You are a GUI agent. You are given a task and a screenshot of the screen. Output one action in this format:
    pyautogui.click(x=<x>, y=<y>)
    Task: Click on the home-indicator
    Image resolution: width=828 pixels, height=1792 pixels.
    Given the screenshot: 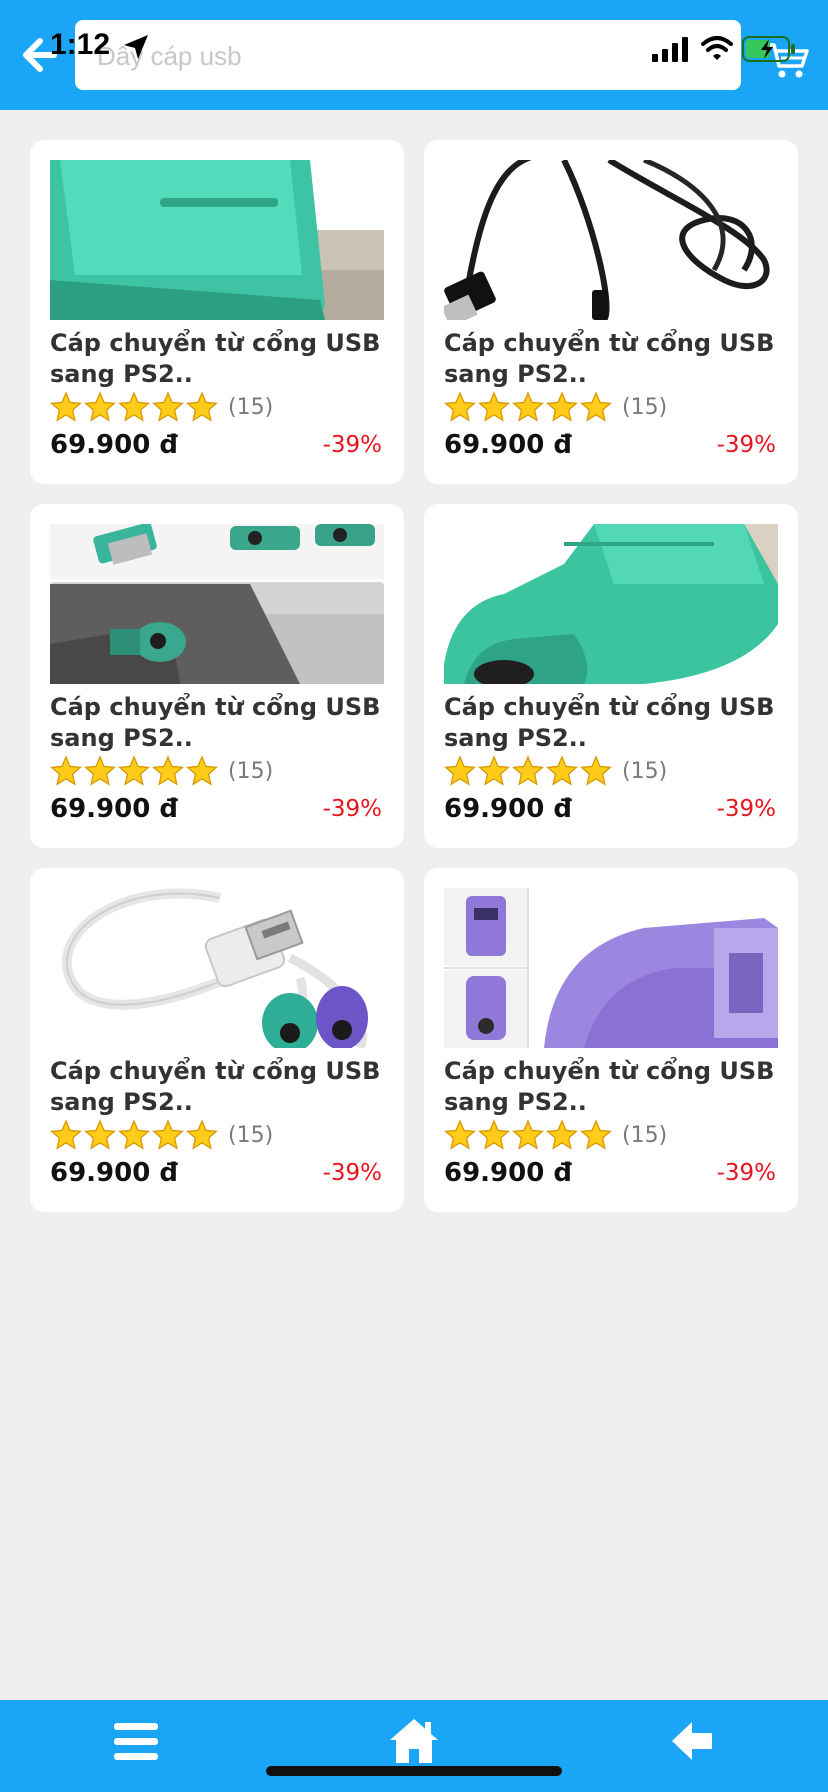 What is the action you would take?
    pyautogui.click(x=414, y=1771)
    